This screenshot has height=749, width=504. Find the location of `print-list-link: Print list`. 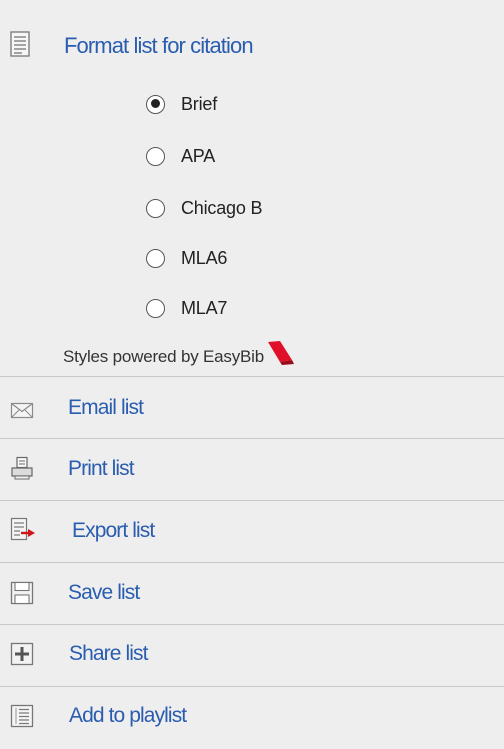

print-list-link: Print list is located at coordinates (101, 469).